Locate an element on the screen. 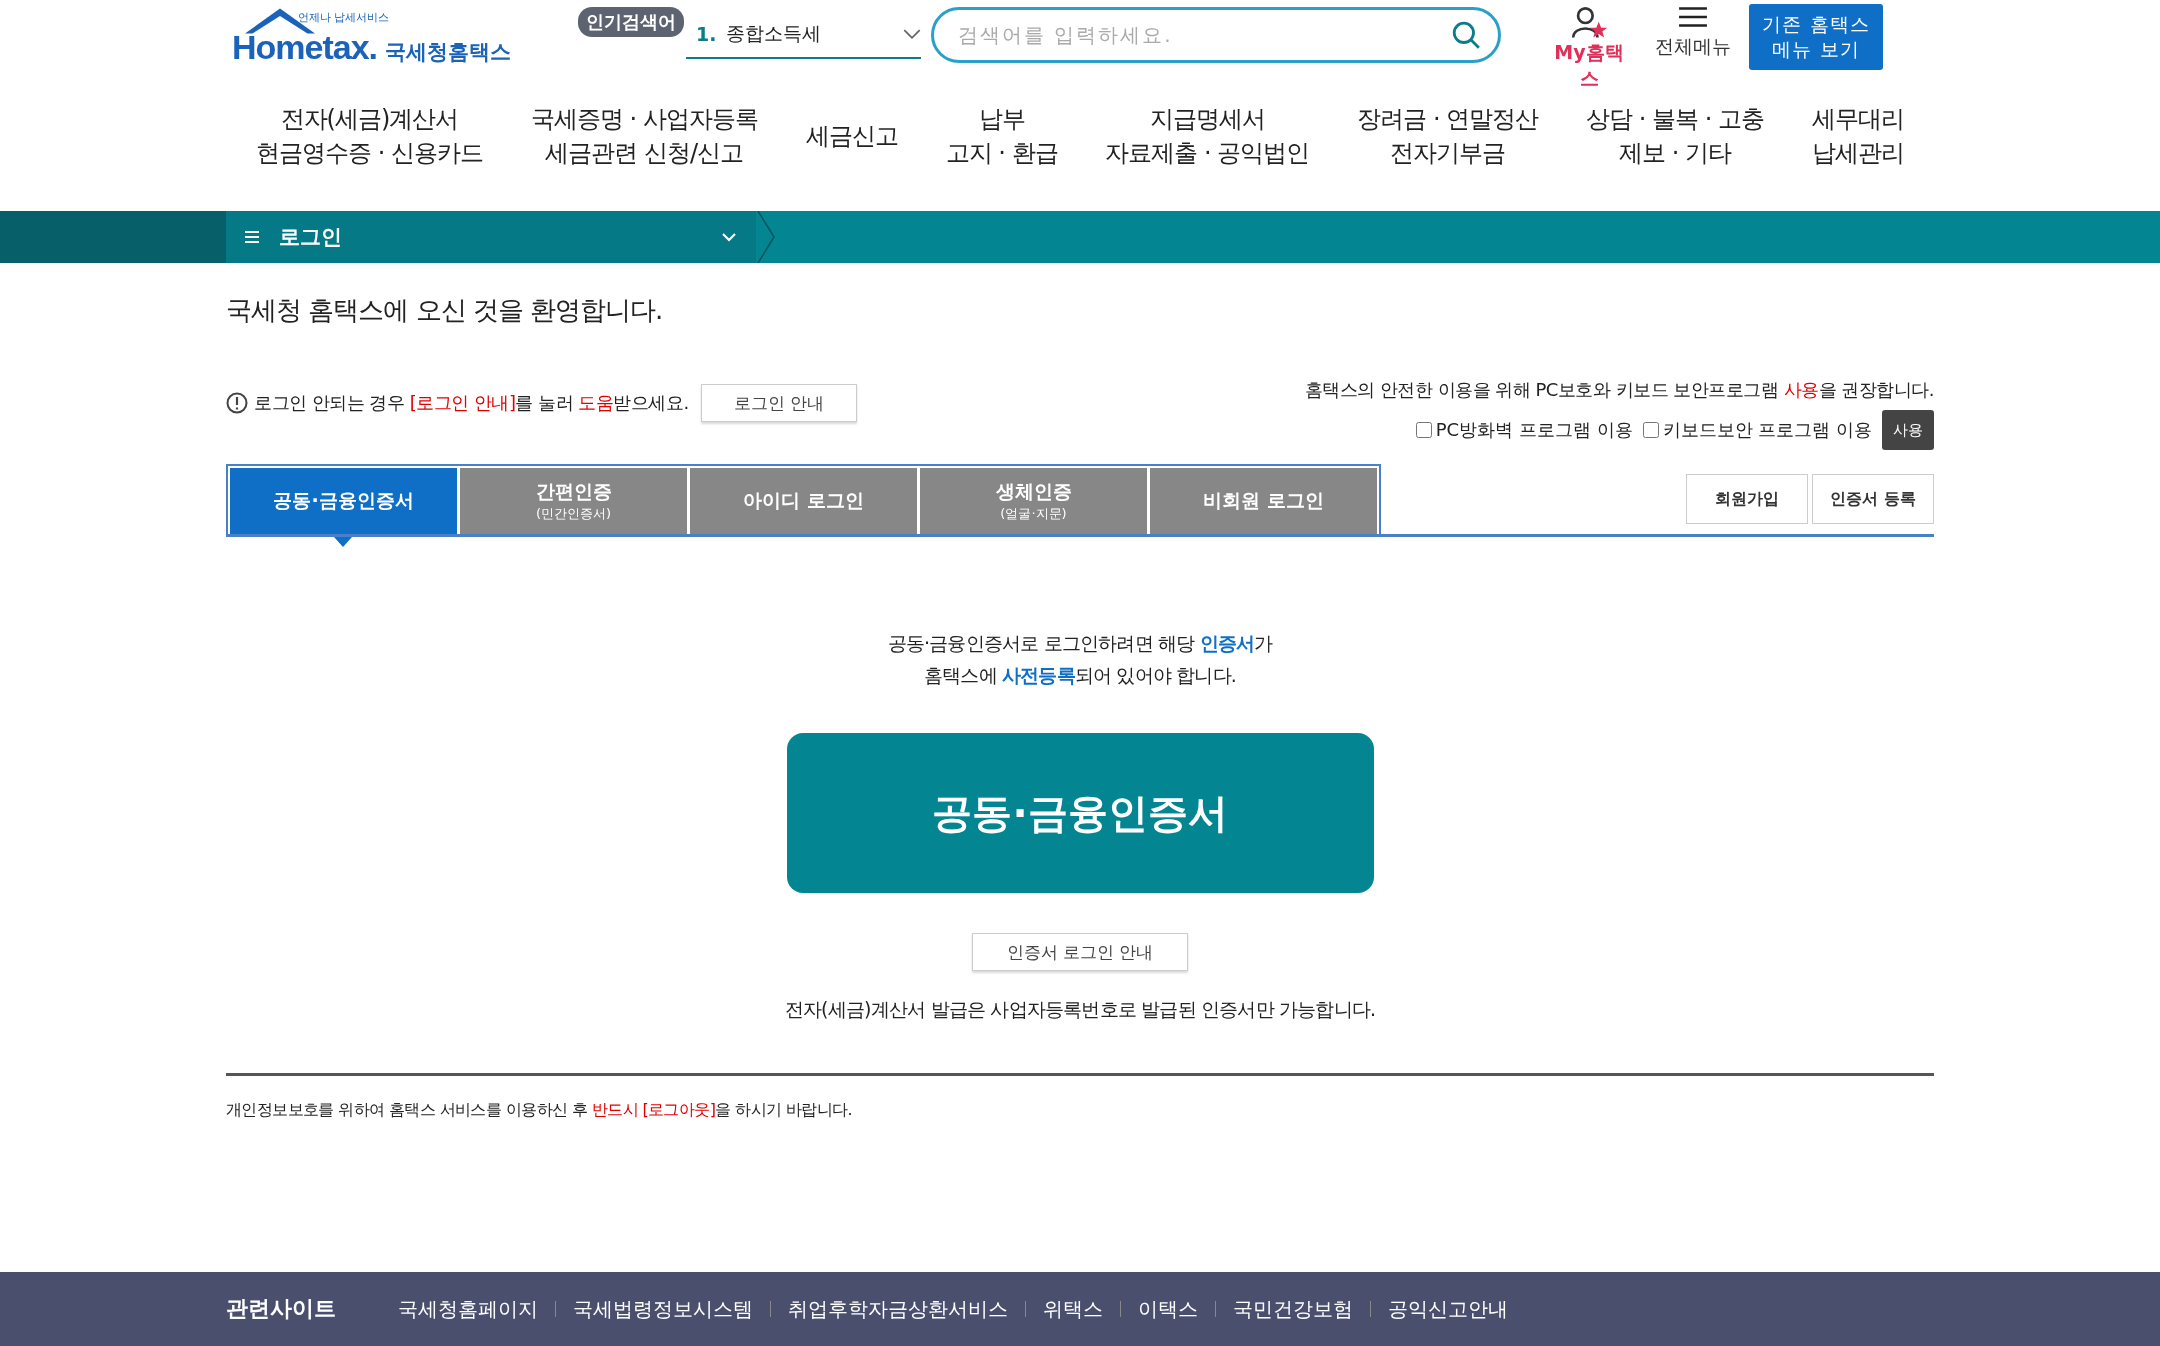 The image size is (2160, 1346). logo-wordmark: Hometax. is located at coordinates (305, 47).